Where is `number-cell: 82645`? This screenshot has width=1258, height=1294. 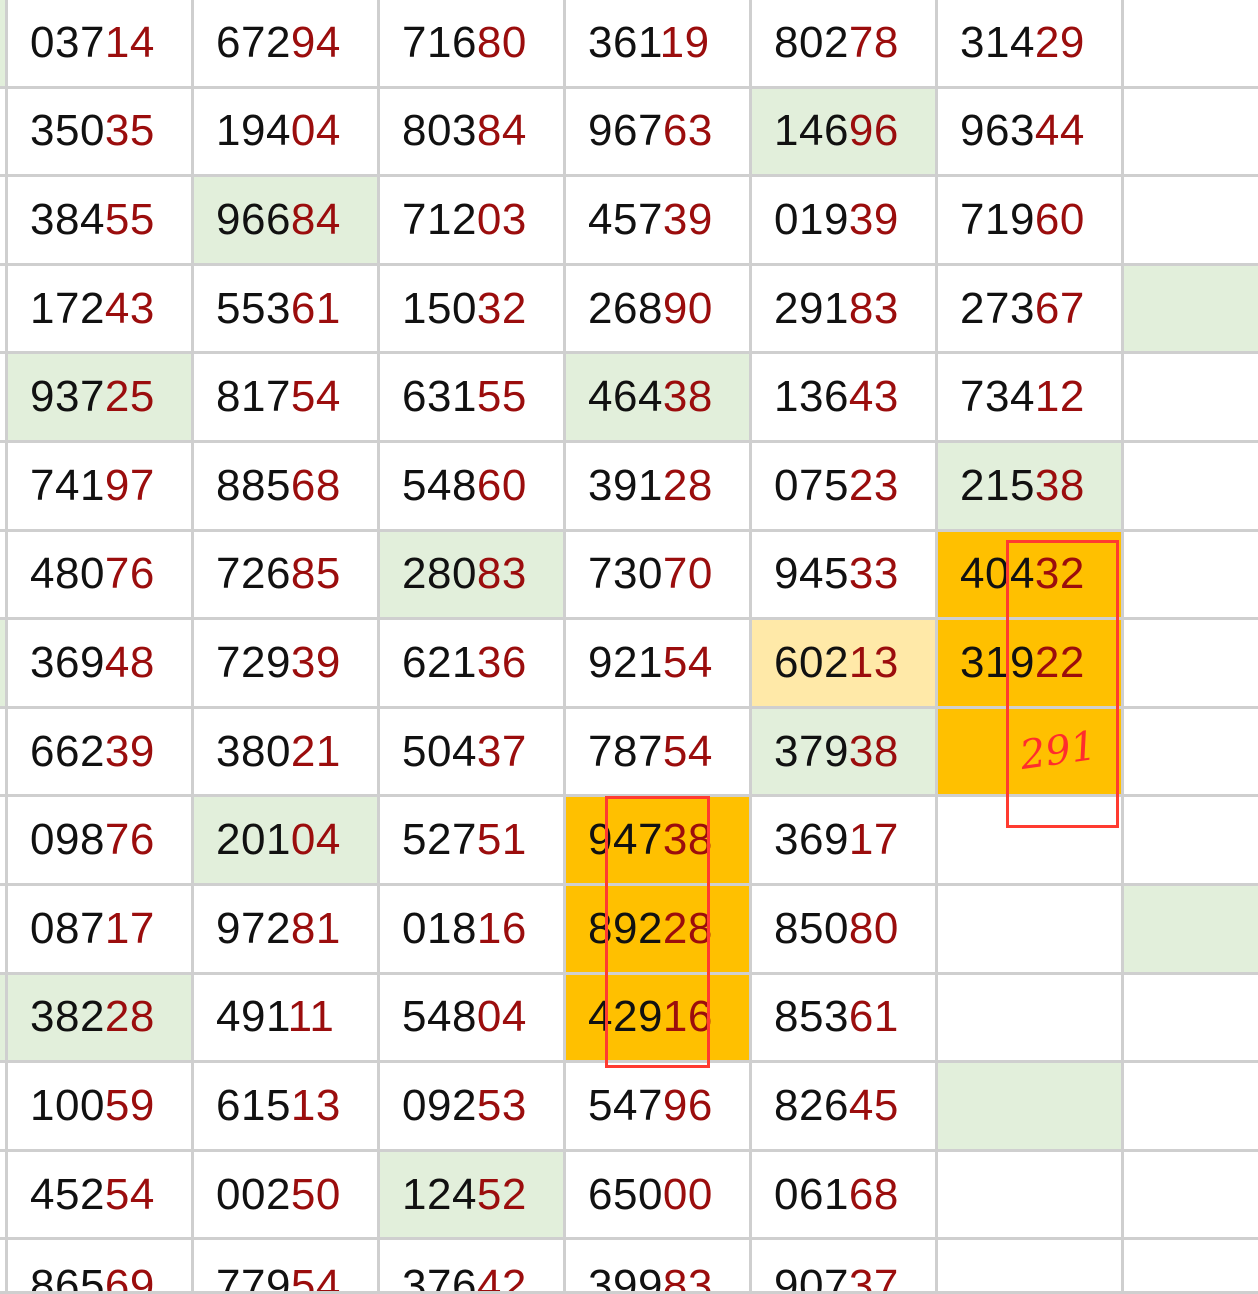 number-cell: 82645 is located at coordinates (845, 1107).